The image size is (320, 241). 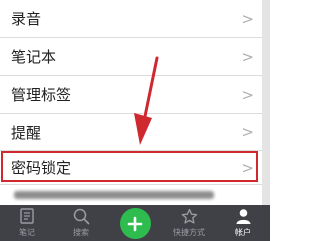 I want to click on tab-search: 搜索, so click(x=81, y=223).